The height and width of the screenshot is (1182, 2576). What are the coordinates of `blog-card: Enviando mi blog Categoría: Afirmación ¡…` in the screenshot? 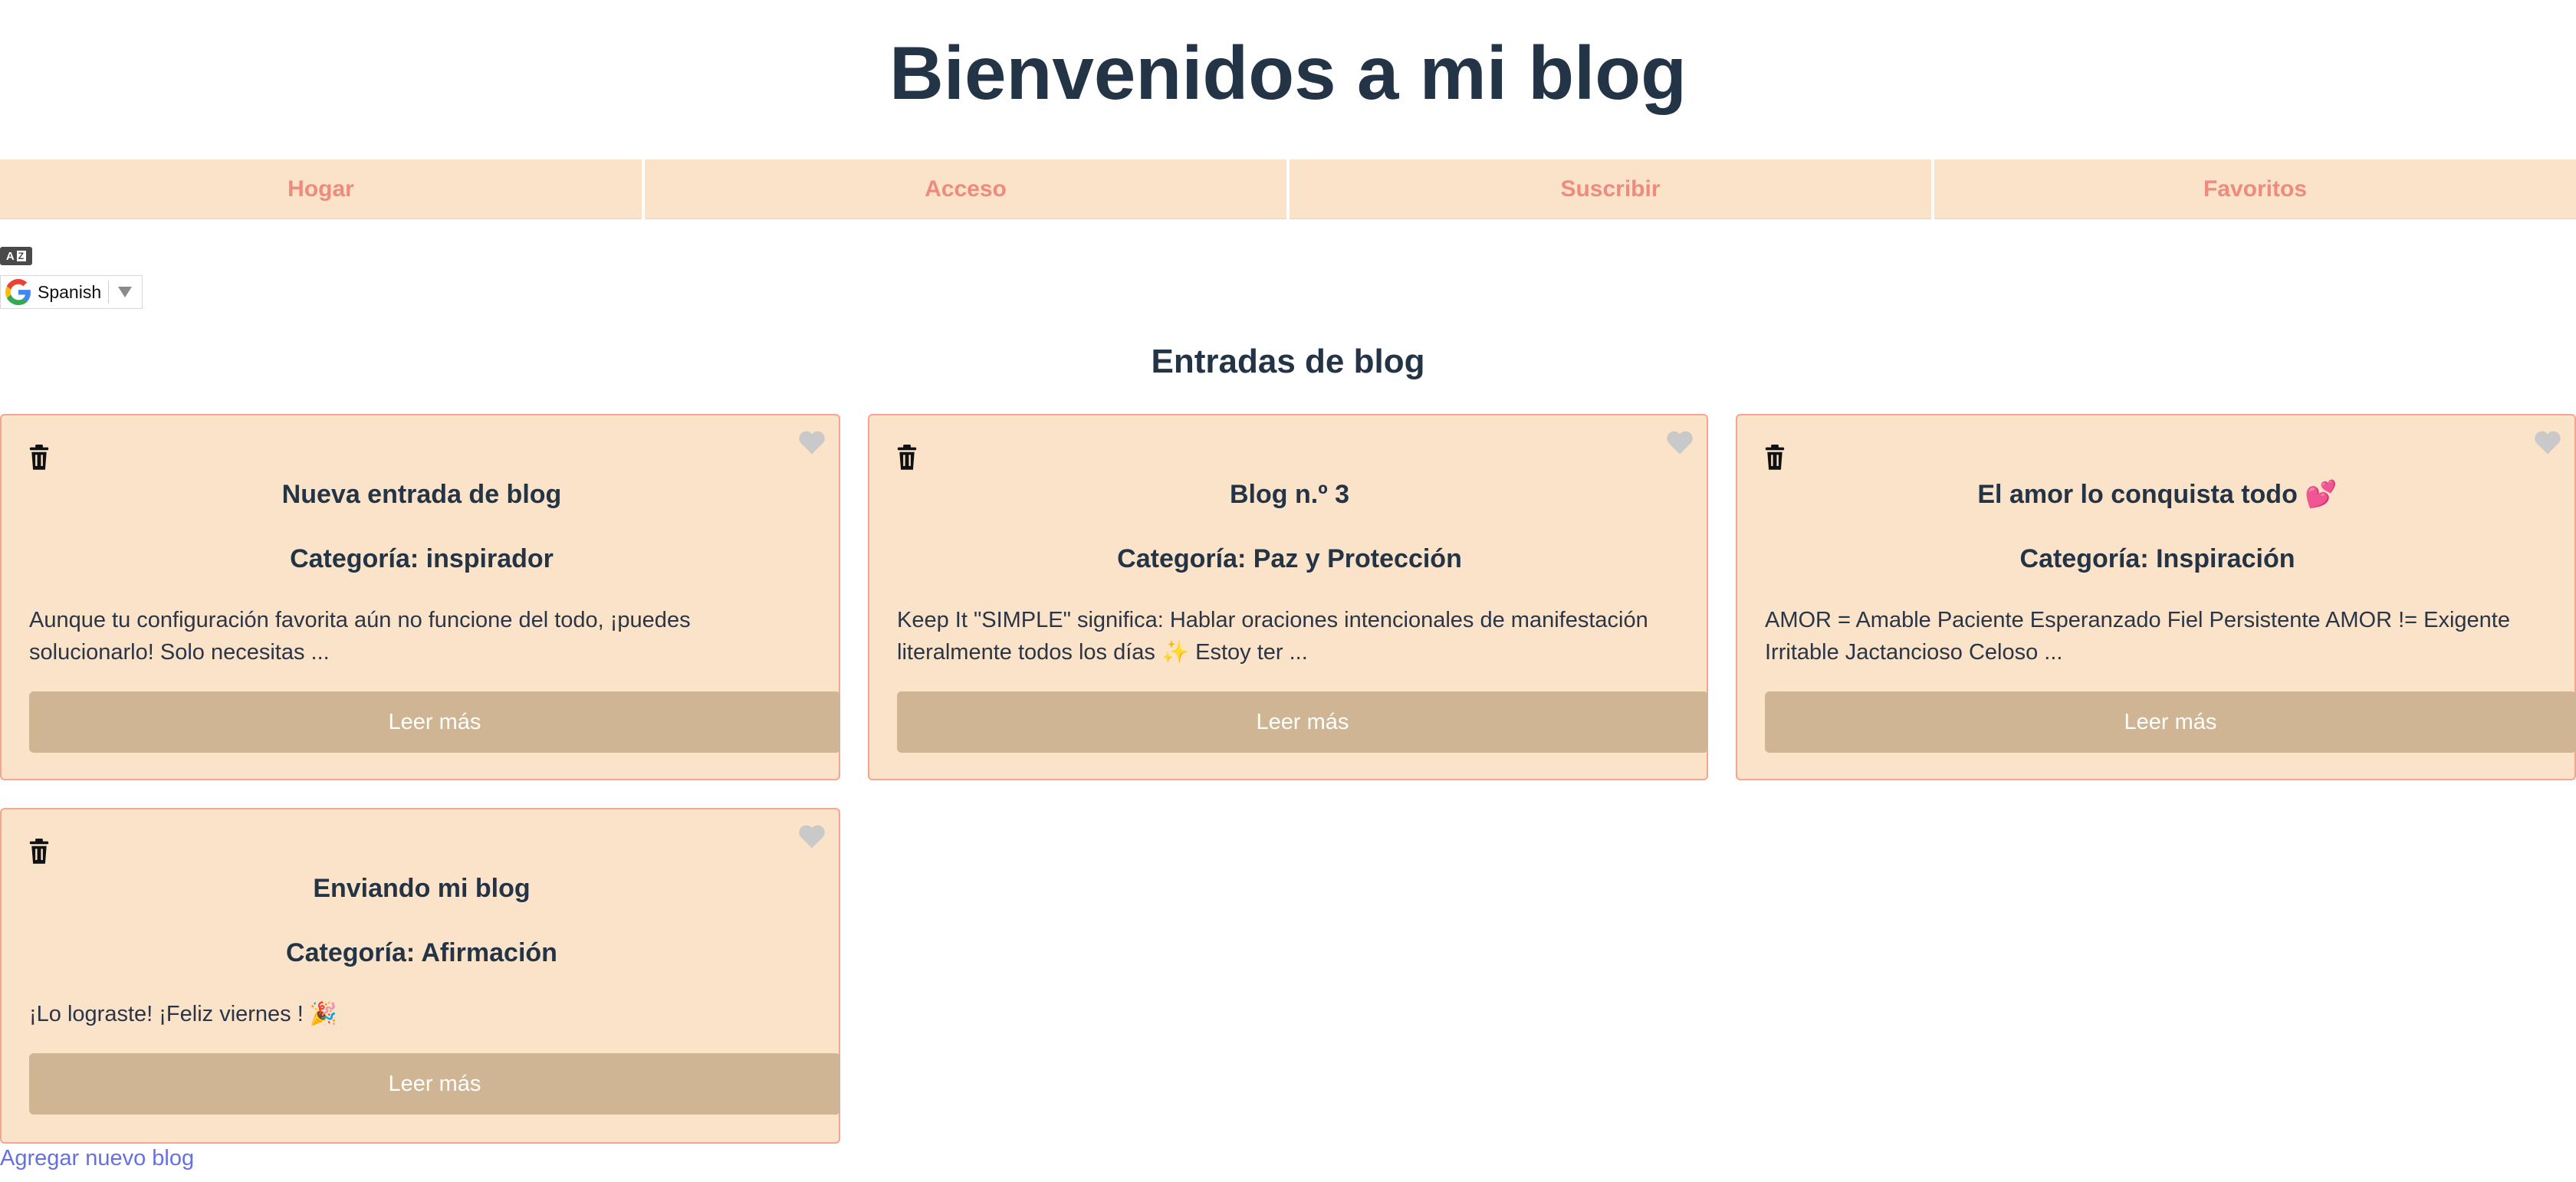 It's located at (420, 976).